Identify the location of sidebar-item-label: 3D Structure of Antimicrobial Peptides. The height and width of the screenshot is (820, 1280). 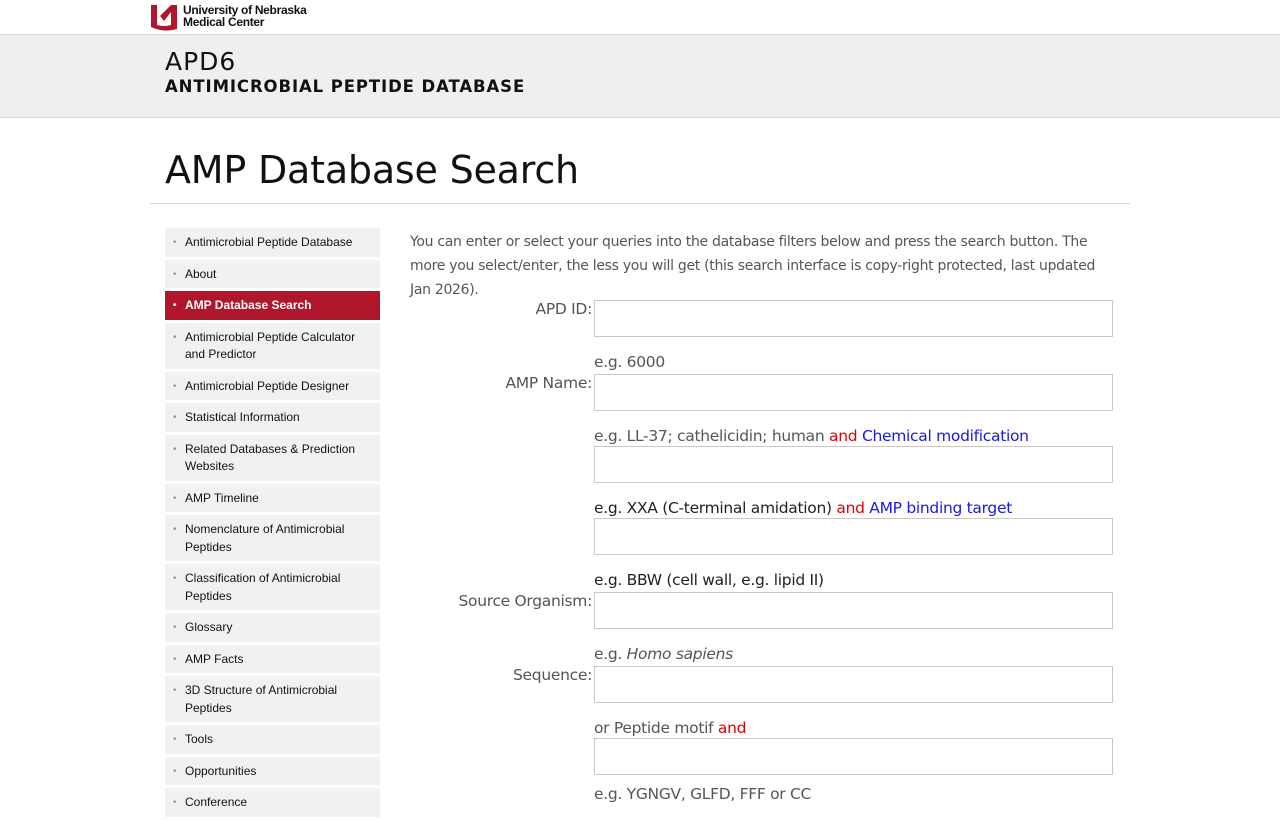
(261, 699).